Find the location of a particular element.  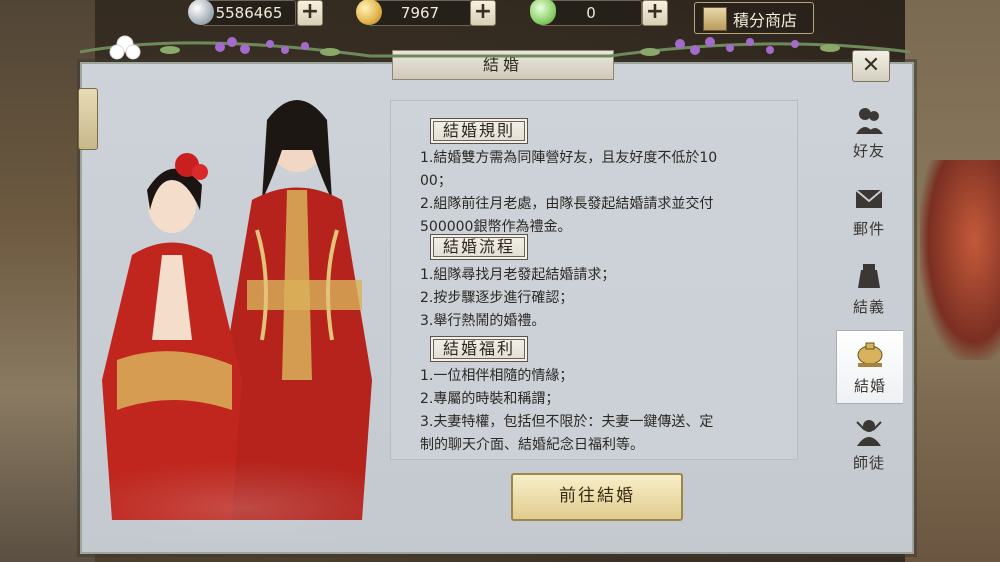

section-heading-benefits: 結婚福利 is located at coordinates (479, 349).